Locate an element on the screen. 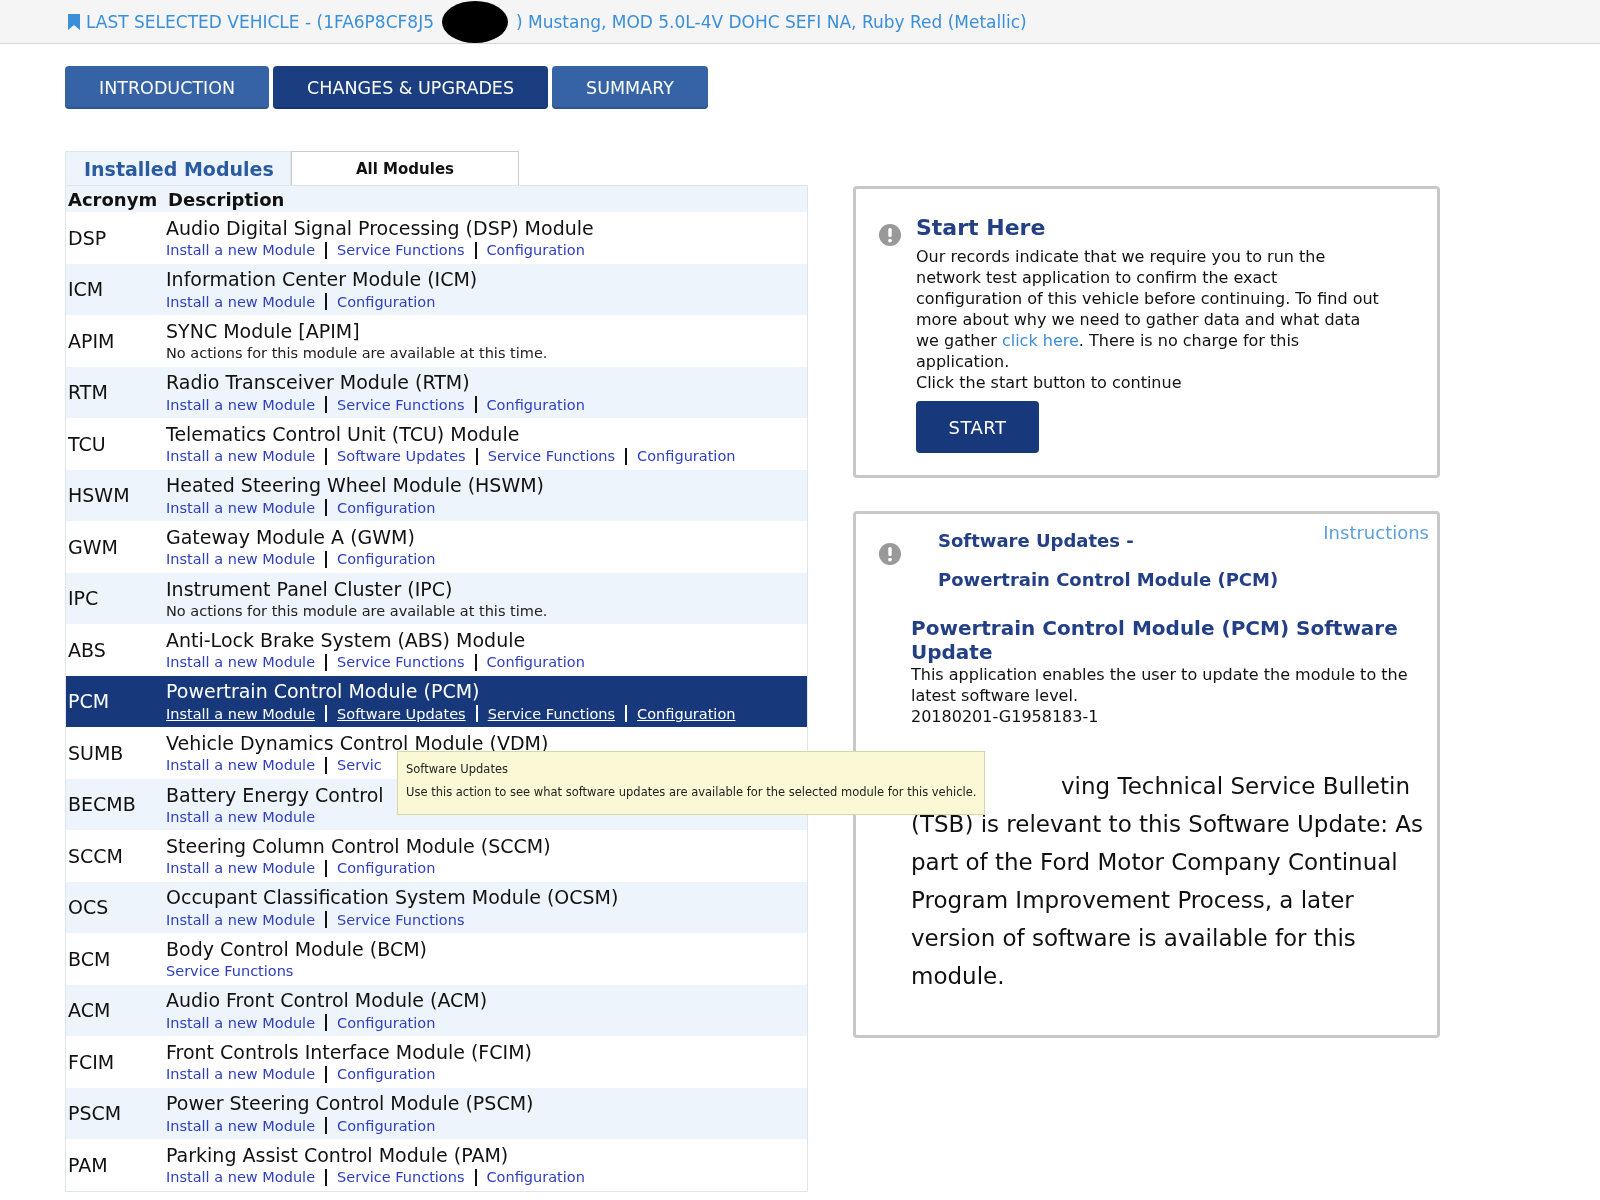  module-description: Parking Assist Control Module (PAM) is located at coordinates (338, 1154).